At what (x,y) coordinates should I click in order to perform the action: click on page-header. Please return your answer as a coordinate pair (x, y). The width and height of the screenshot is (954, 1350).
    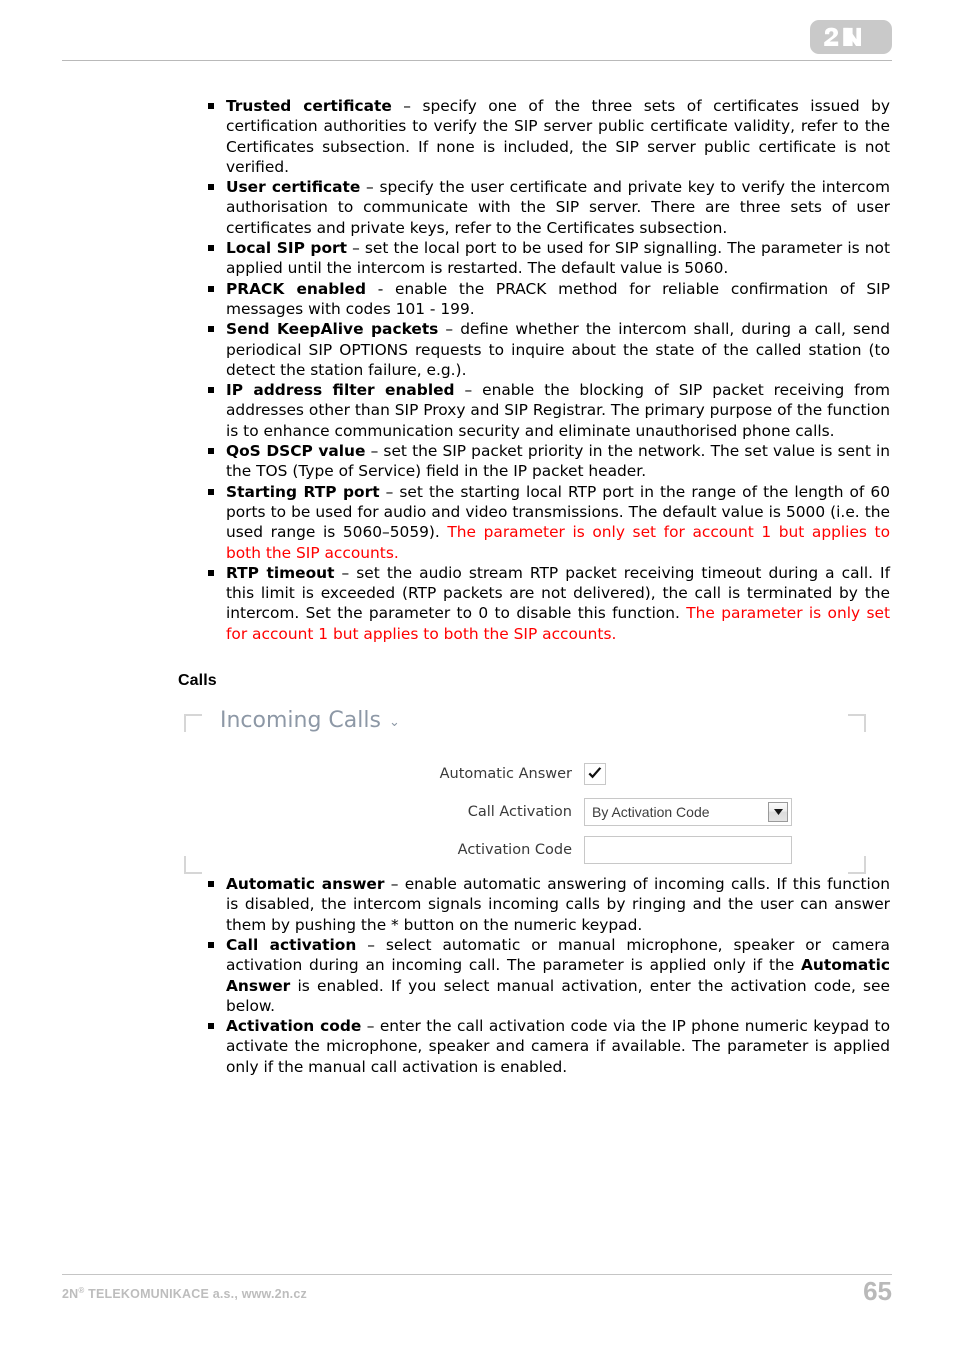
    Looking at the image, I should click on (477, 35).